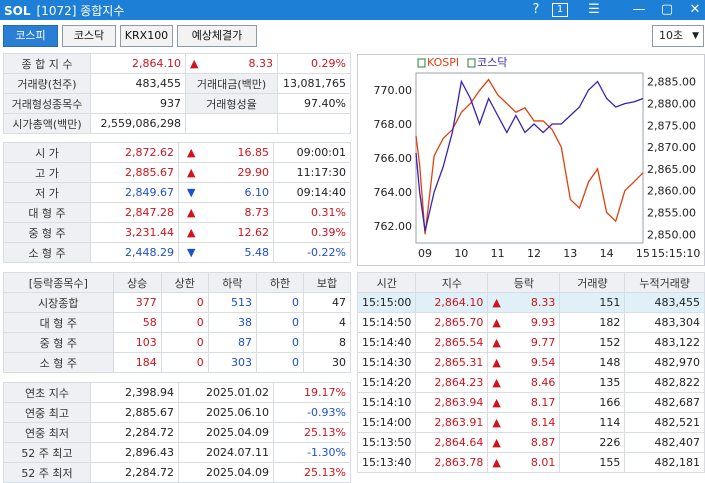 Image resolution: width=705 pixels, height=483 pixels. What do you see at coordinates (592, 442) in the screenshot?
I see `tick-volume: 226` at bounding box center [592, 442].